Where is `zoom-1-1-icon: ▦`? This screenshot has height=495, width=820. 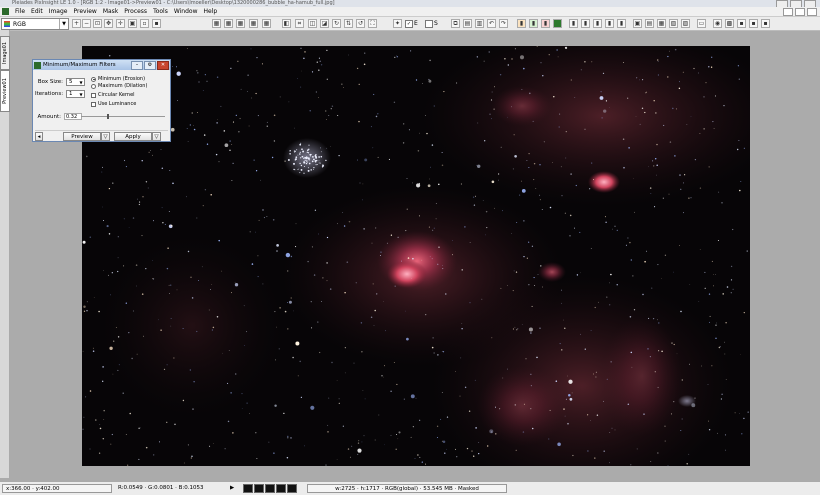
zoom-1-1-icon: ▦ is located at coordinates (216, 23).